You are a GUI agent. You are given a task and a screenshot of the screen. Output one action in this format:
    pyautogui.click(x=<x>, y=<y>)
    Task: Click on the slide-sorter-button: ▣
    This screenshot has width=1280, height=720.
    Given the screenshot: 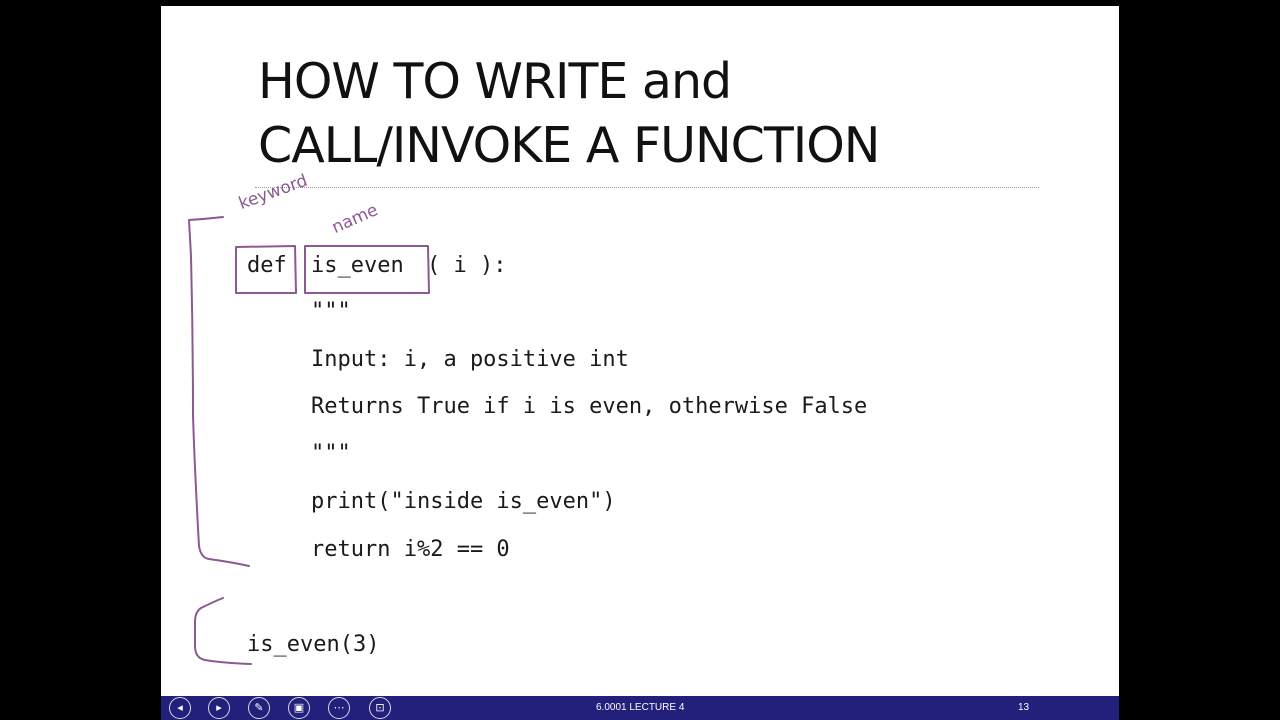 What is the action you would take?
    pyautogui.click(x=299, y=708)
    